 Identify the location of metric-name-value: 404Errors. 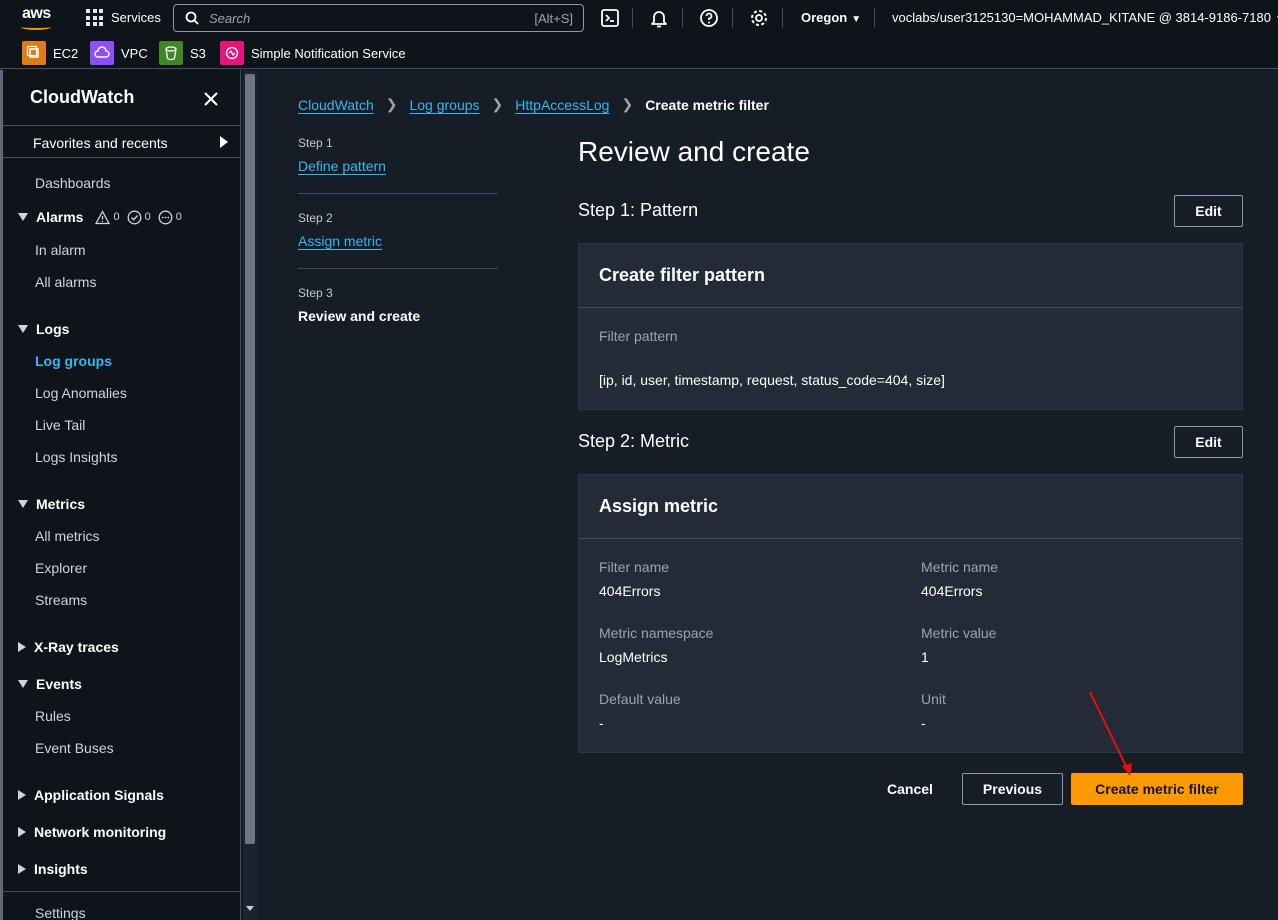
(952, 591).